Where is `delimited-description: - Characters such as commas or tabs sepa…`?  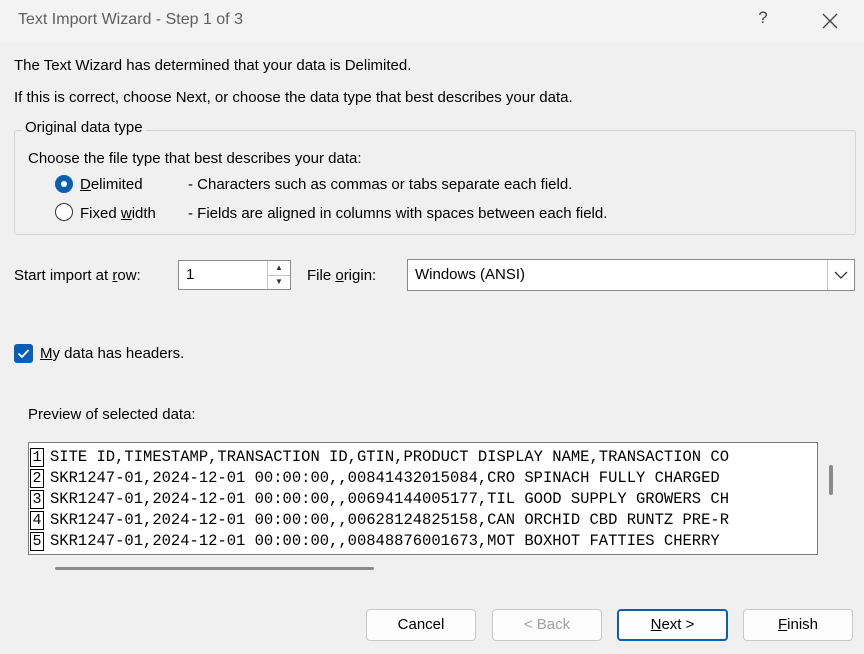
delimited-description: - Characters such as commas or tabs sepa… is located at coordinates (380, 184).